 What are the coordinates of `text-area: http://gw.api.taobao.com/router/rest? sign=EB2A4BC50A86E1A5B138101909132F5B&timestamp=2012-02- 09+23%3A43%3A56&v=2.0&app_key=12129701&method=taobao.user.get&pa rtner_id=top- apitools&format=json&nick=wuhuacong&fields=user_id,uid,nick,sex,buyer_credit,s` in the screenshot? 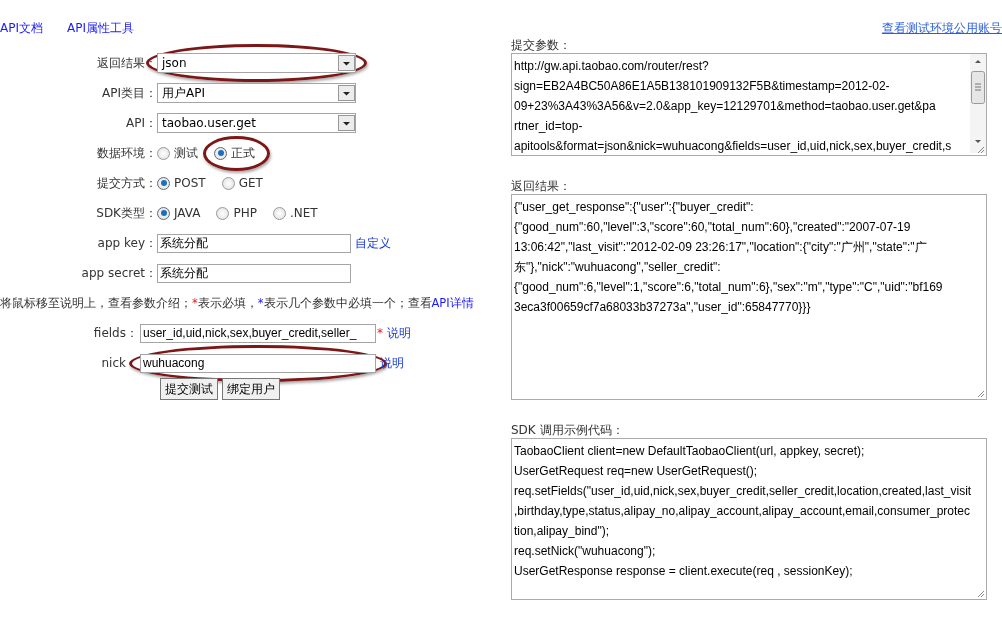 It's located at (749, 104).